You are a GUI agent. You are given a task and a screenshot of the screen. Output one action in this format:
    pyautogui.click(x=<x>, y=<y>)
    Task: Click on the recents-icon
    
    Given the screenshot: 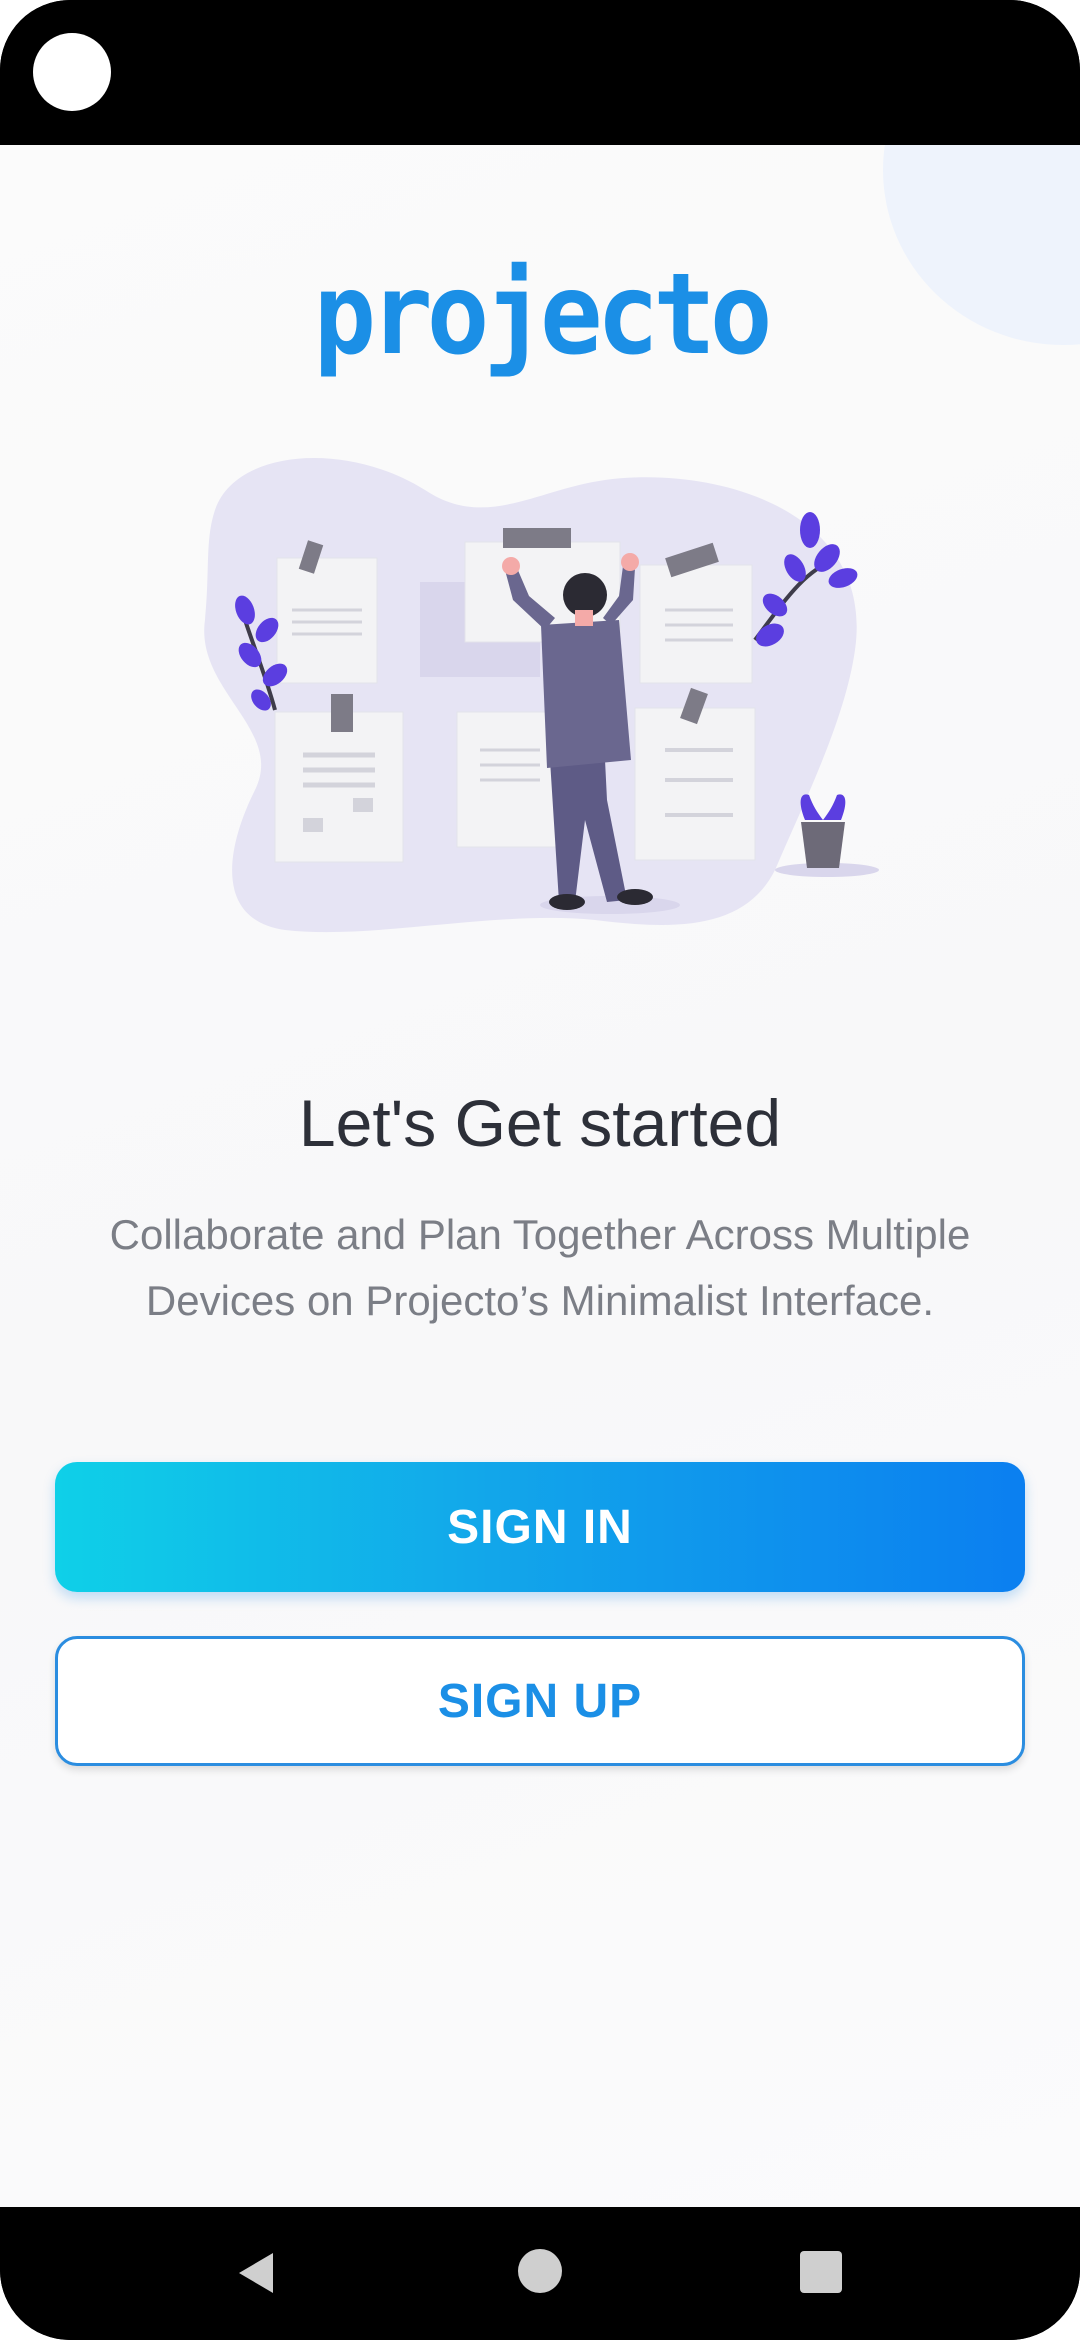 What is the action you would take?
    pyautogui.click(x=821, y=2272)
    